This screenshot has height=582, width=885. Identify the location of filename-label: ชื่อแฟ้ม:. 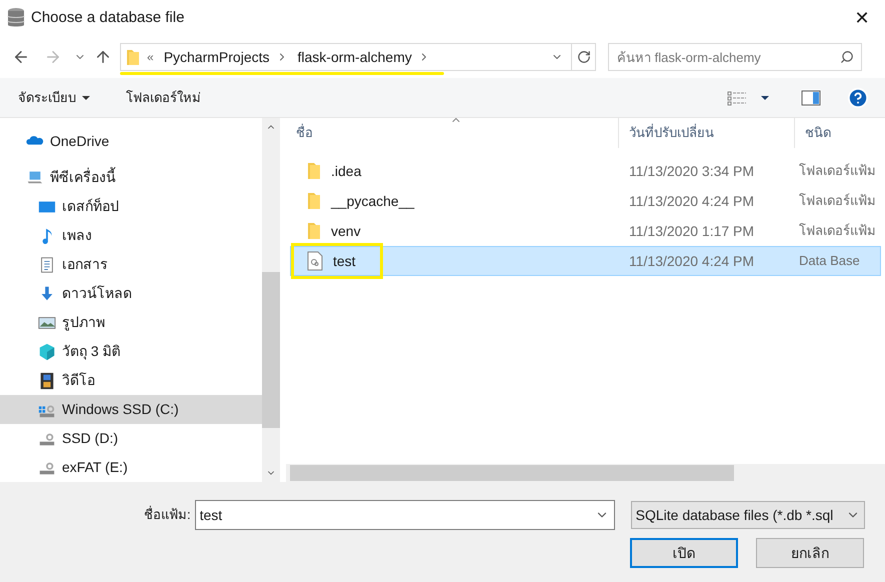
(167, 514).